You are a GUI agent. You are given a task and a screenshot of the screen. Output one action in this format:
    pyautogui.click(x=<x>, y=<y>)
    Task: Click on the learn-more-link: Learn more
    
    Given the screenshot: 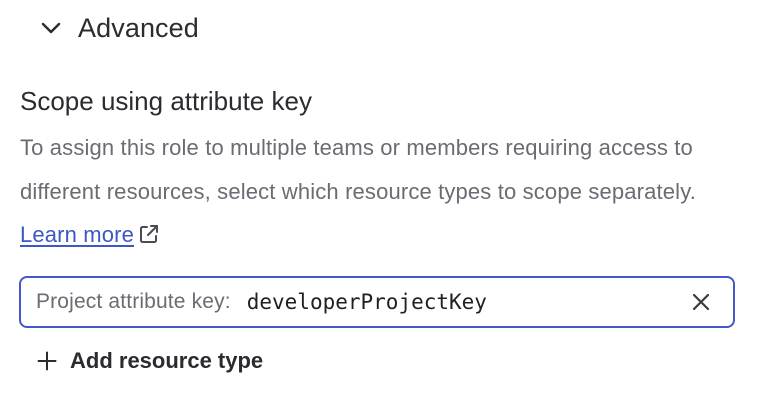 What is the action you would take?
    pyautogui.click(x=77, y=234)
    